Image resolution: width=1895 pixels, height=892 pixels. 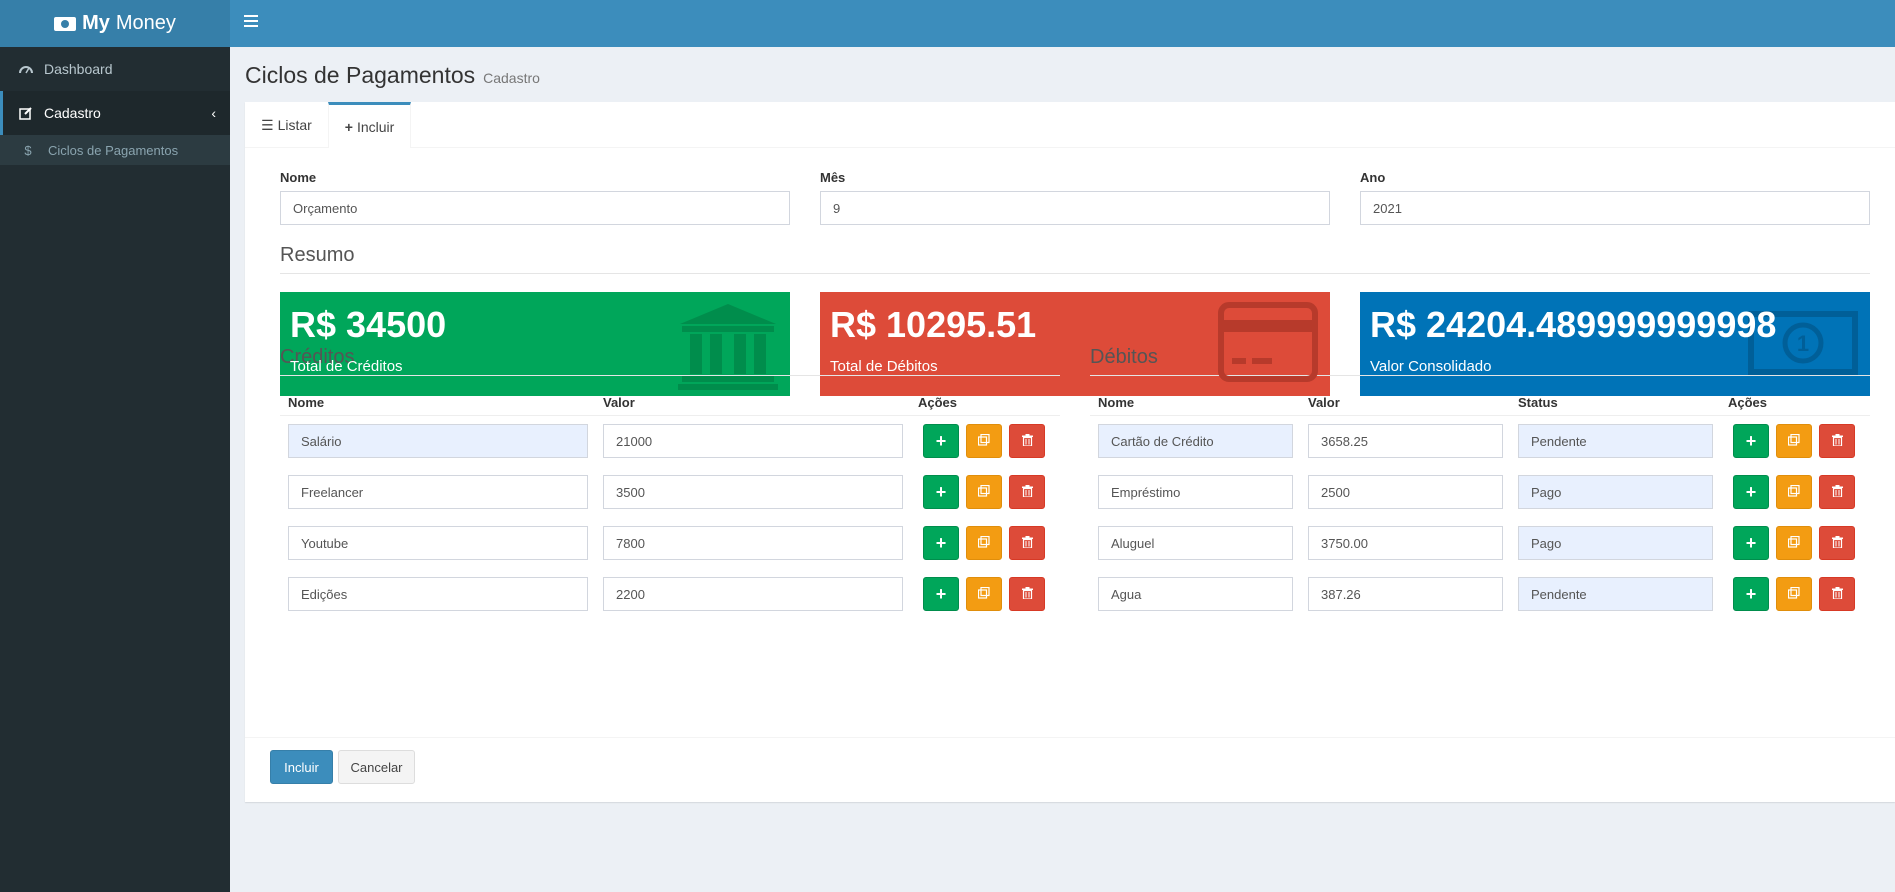 I want to click on dashboard-icon, so click(x=26, y=69).